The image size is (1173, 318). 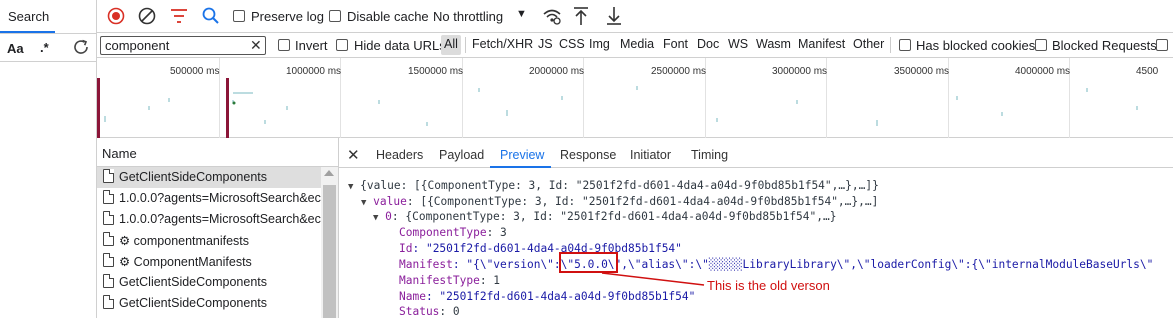 I want to click on hide-data-urls-checkbox, so click(x=342, y=45).